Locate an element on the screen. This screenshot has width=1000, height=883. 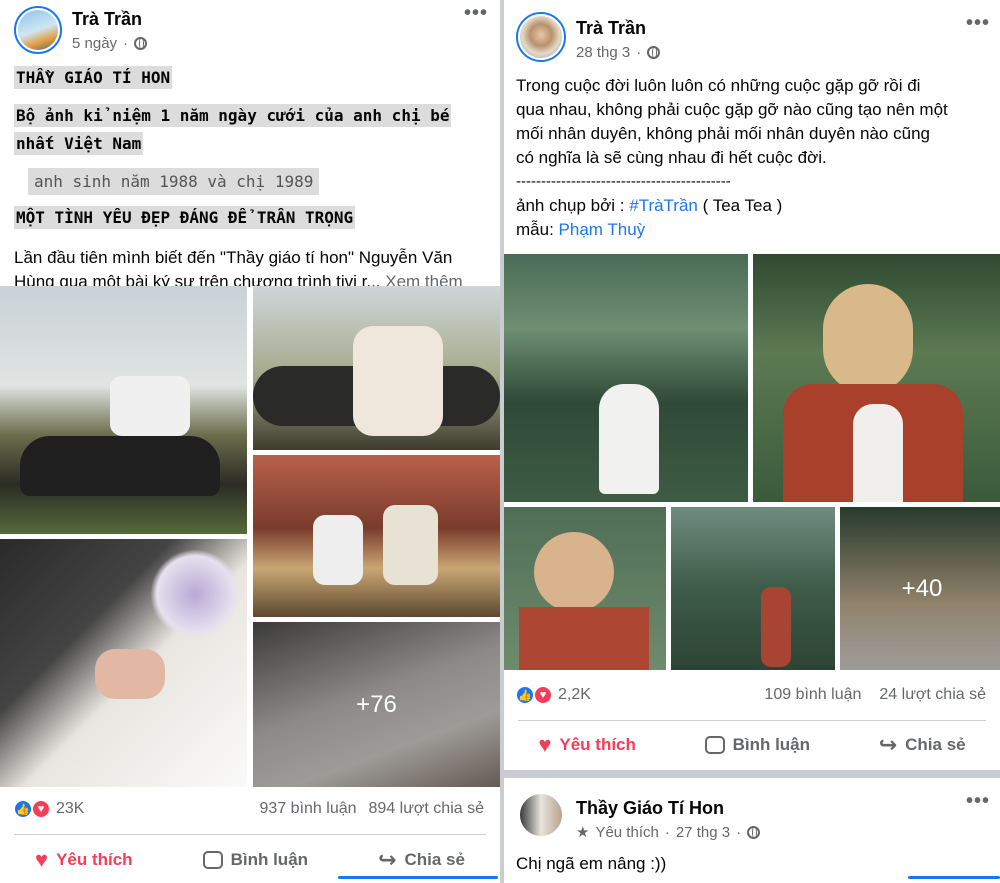
post-time: 27 thg 3 is located at coordinates (703, 832).